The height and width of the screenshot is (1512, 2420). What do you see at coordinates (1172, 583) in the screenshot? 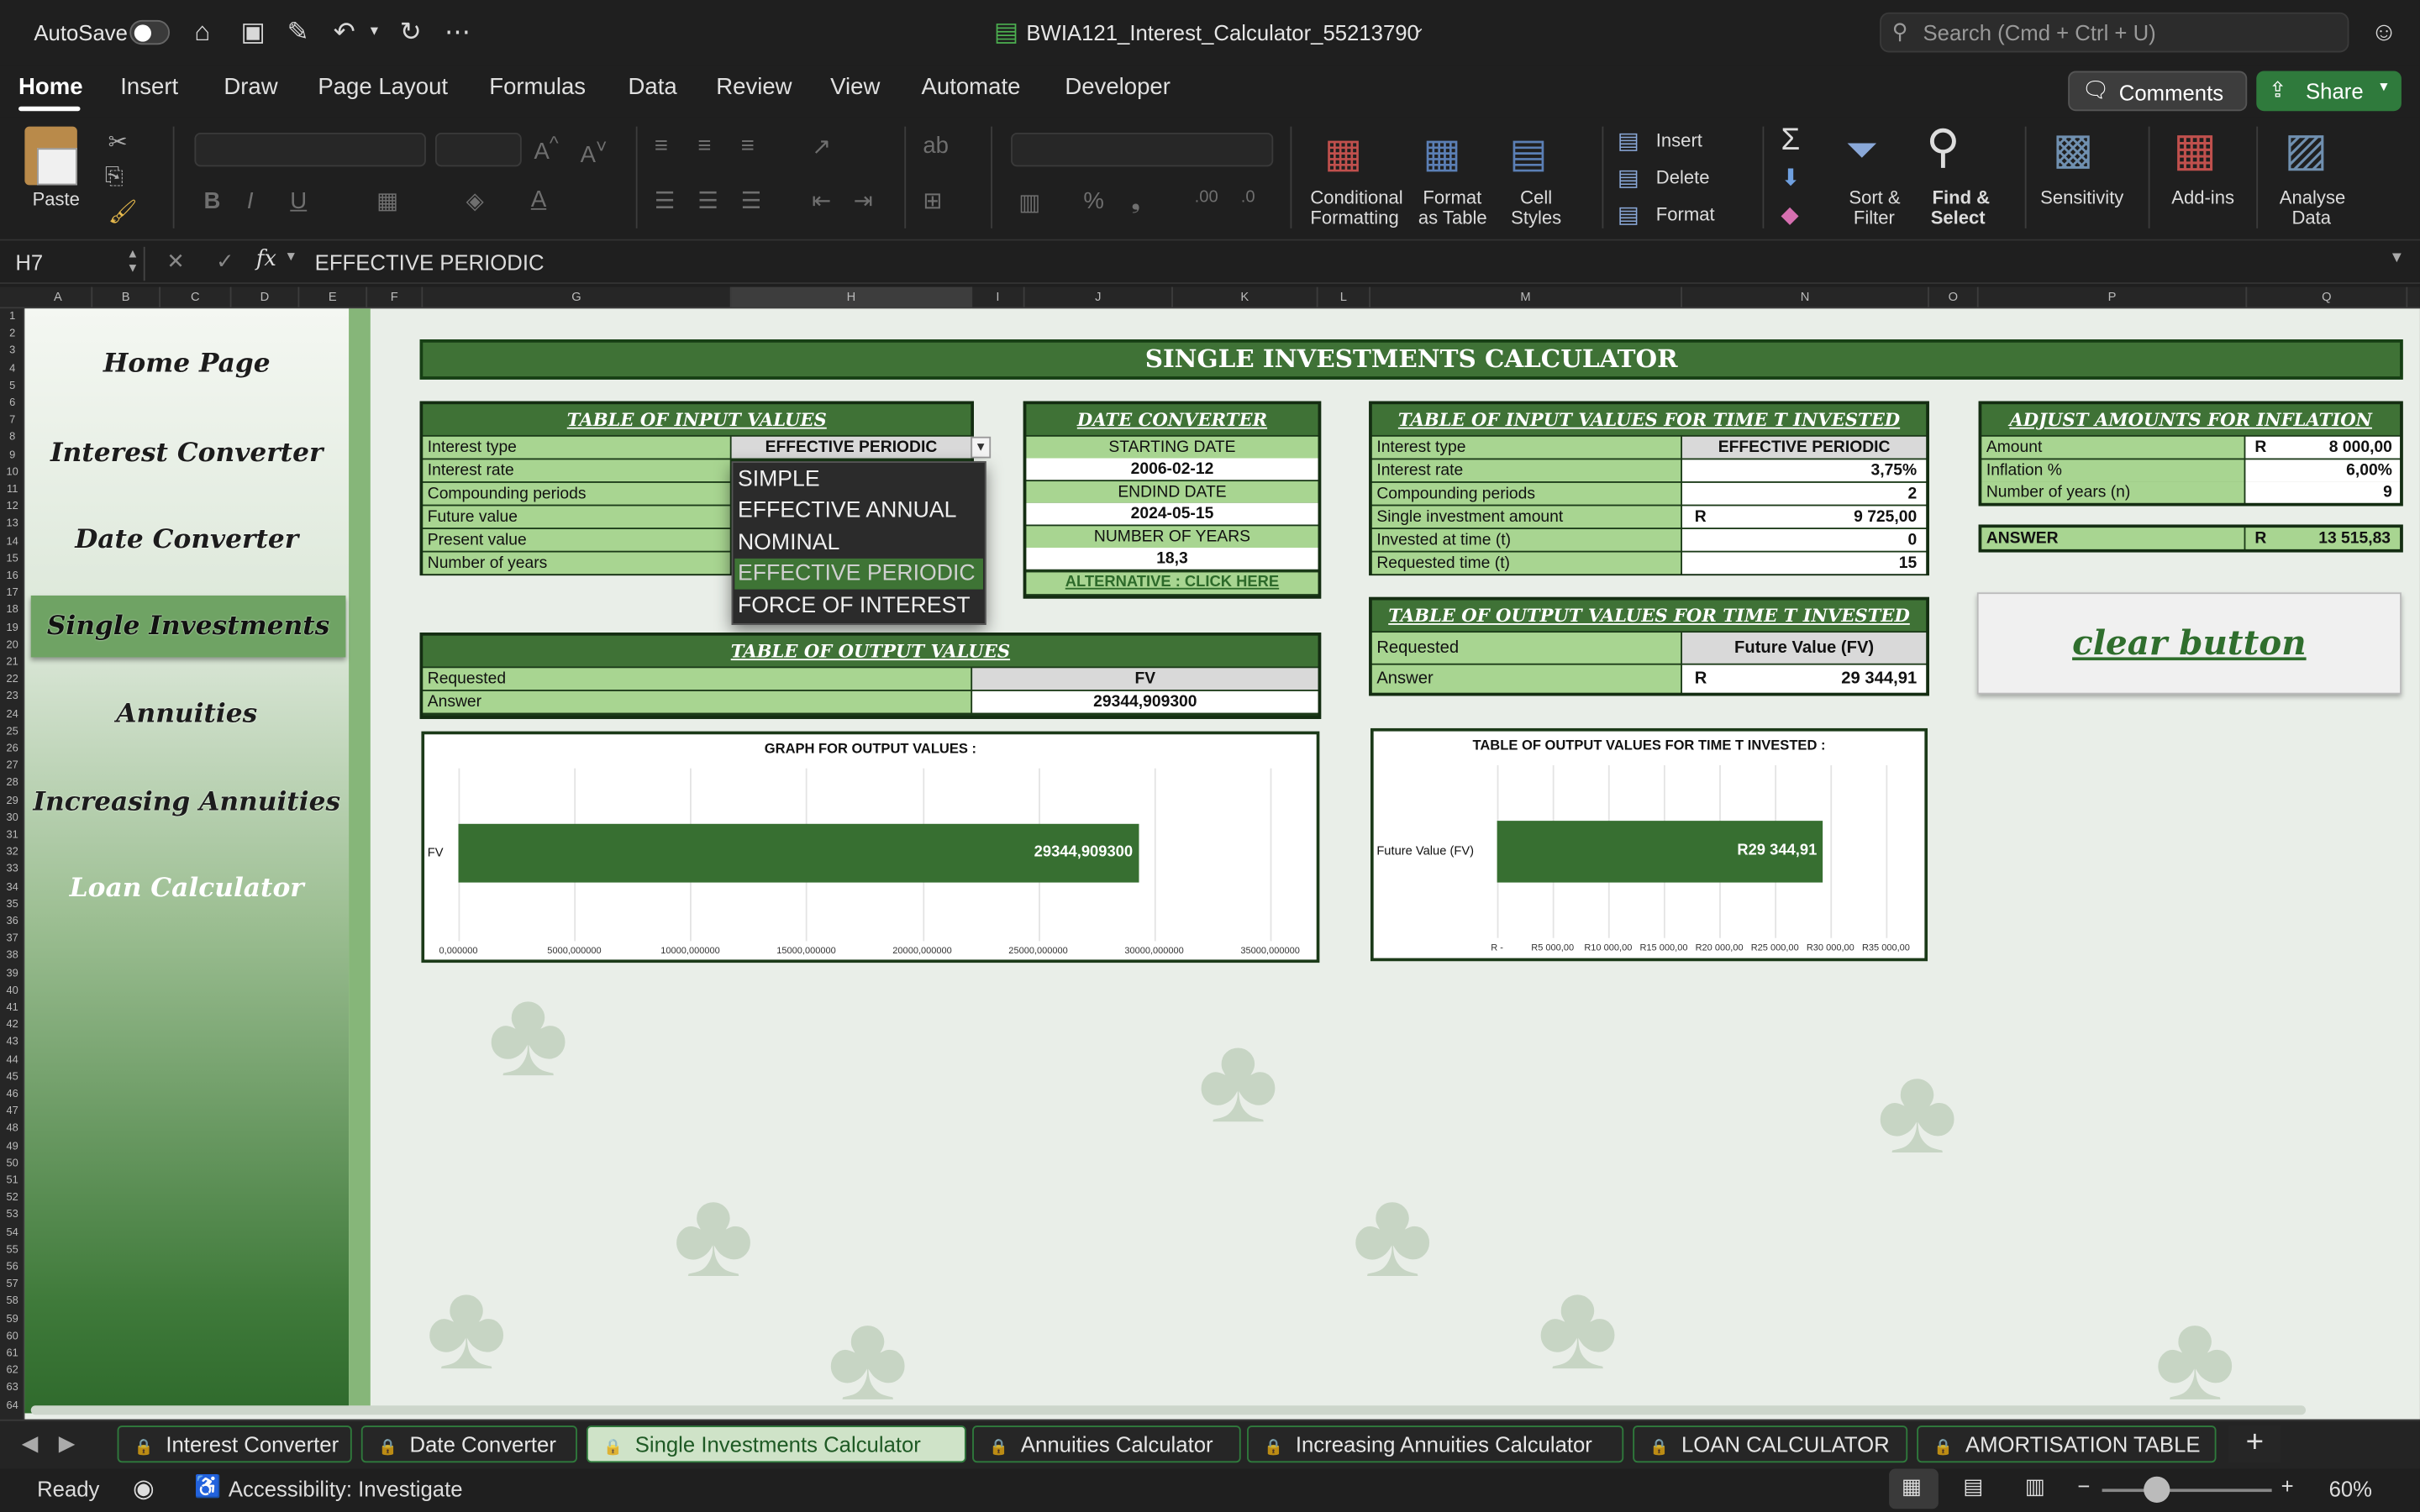
I see `alternative-link: ALTERNATIVE : CLICK HERE` at bounding box center [1172, 583].